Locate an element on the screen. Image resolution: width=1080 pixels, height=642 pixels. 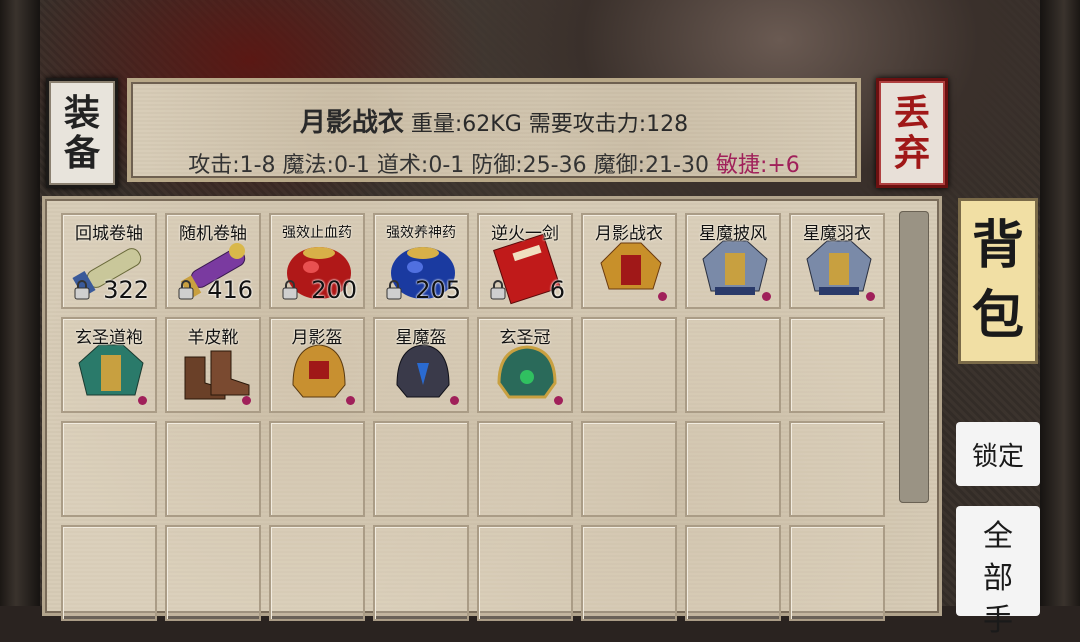
item-label: 回城卷轴 is located at coordinates (109, 234).